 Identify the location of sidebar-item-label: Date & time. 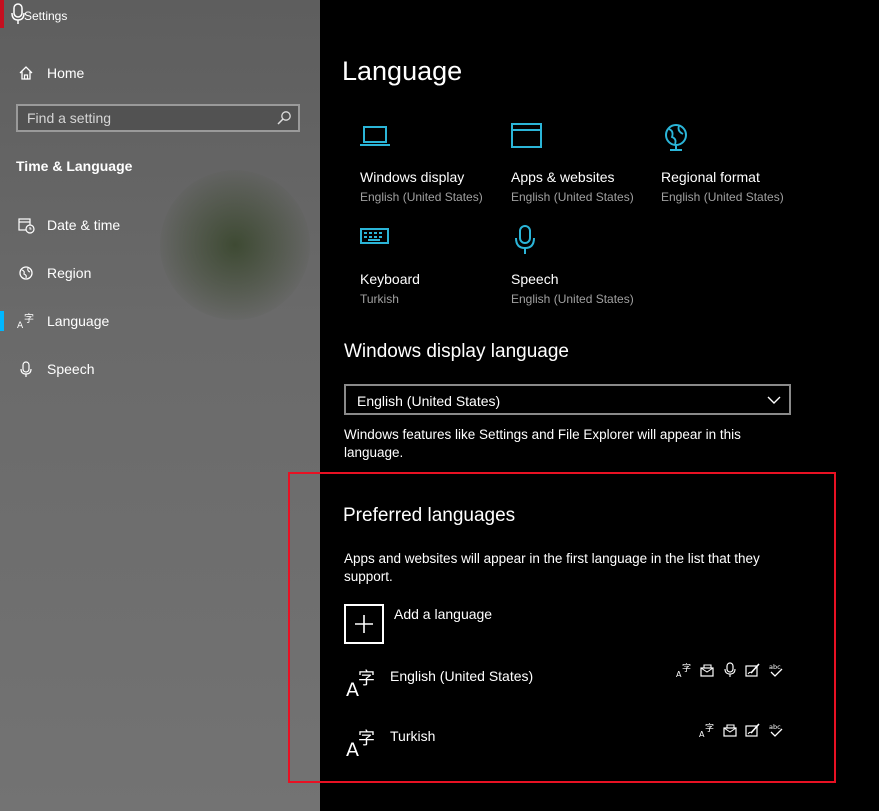
(84, 225).